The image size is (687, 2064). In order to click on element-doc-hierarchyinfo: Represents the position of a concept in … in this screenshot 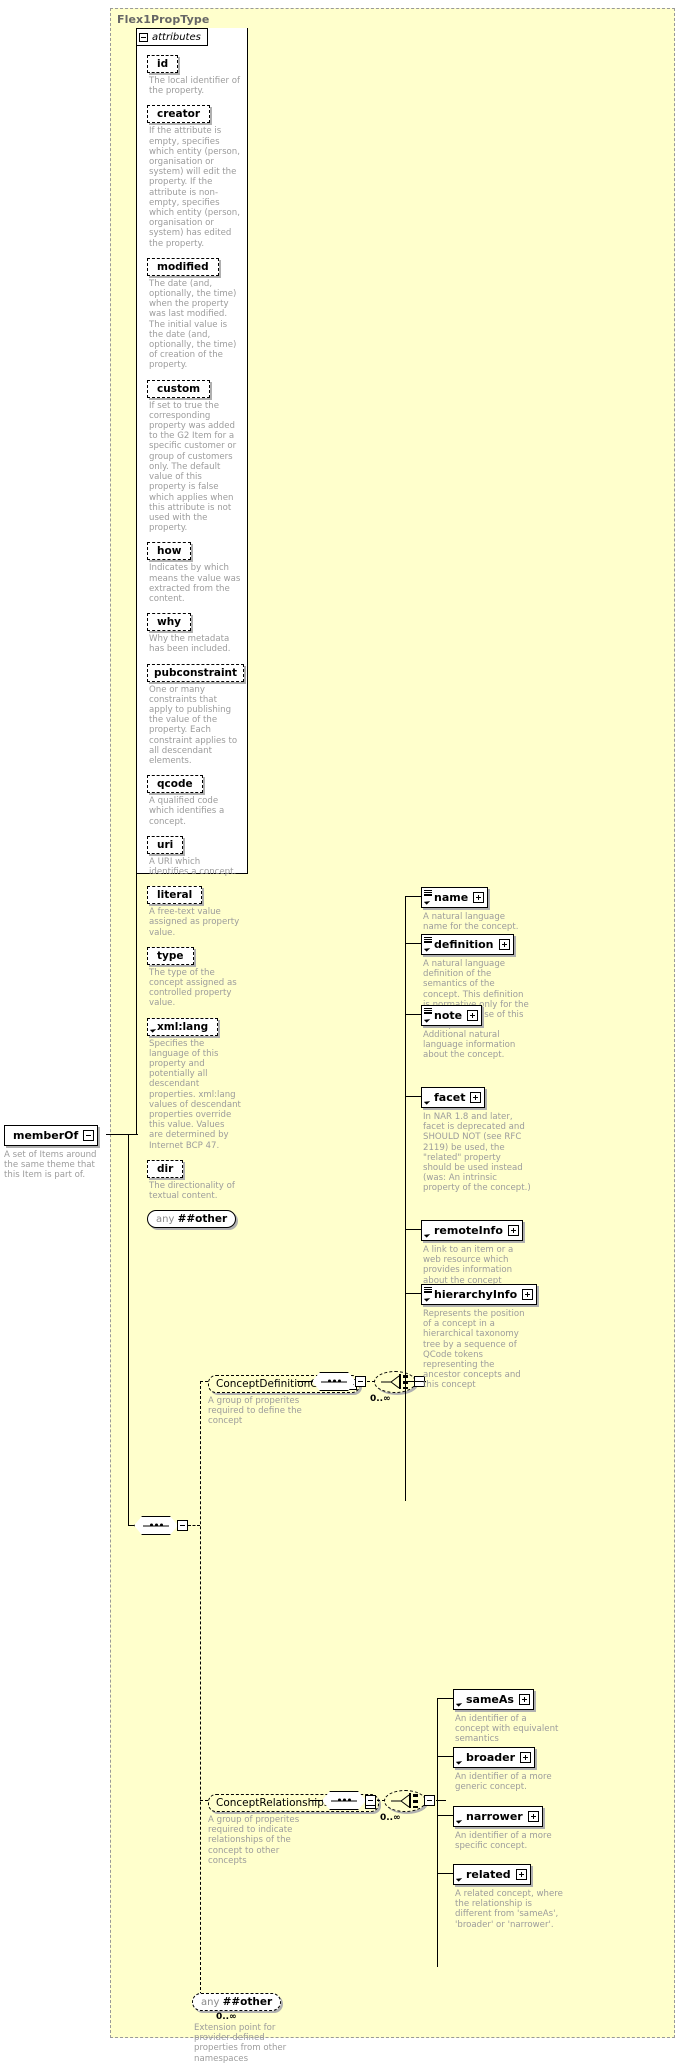, I will do `click(474, 1350)`.